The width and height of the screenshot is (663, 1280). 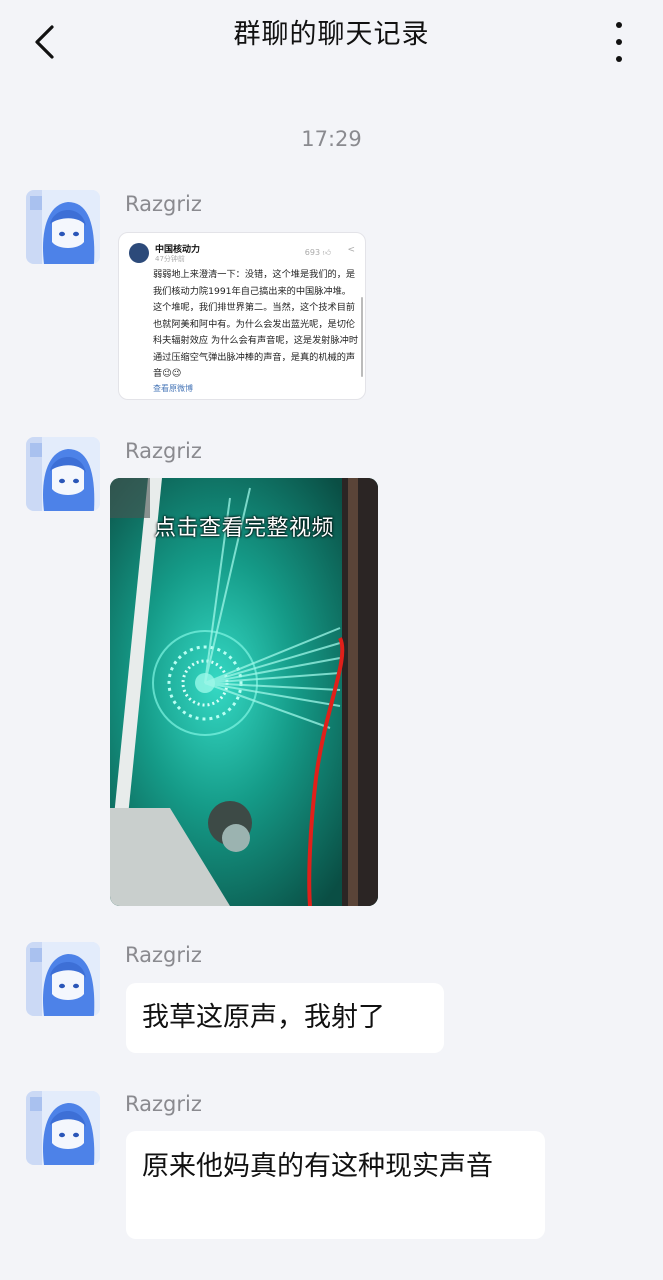 I want to click on page-title: 群聊的聊天记录, so click(x=331, y=34).